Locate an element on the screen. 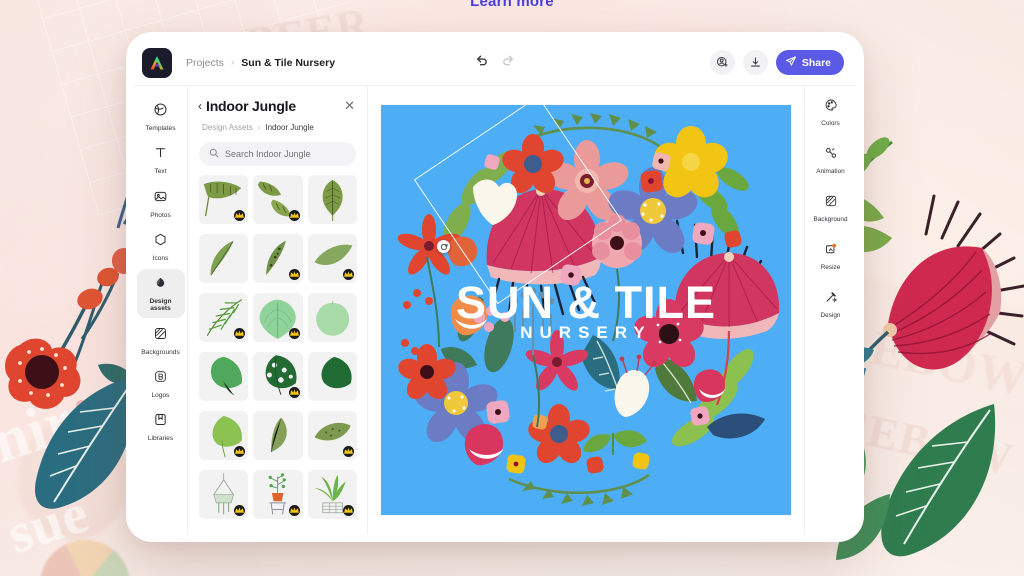 This screenshot has height=576, width=1024. photos-icon is located at coordinates (160, 199).